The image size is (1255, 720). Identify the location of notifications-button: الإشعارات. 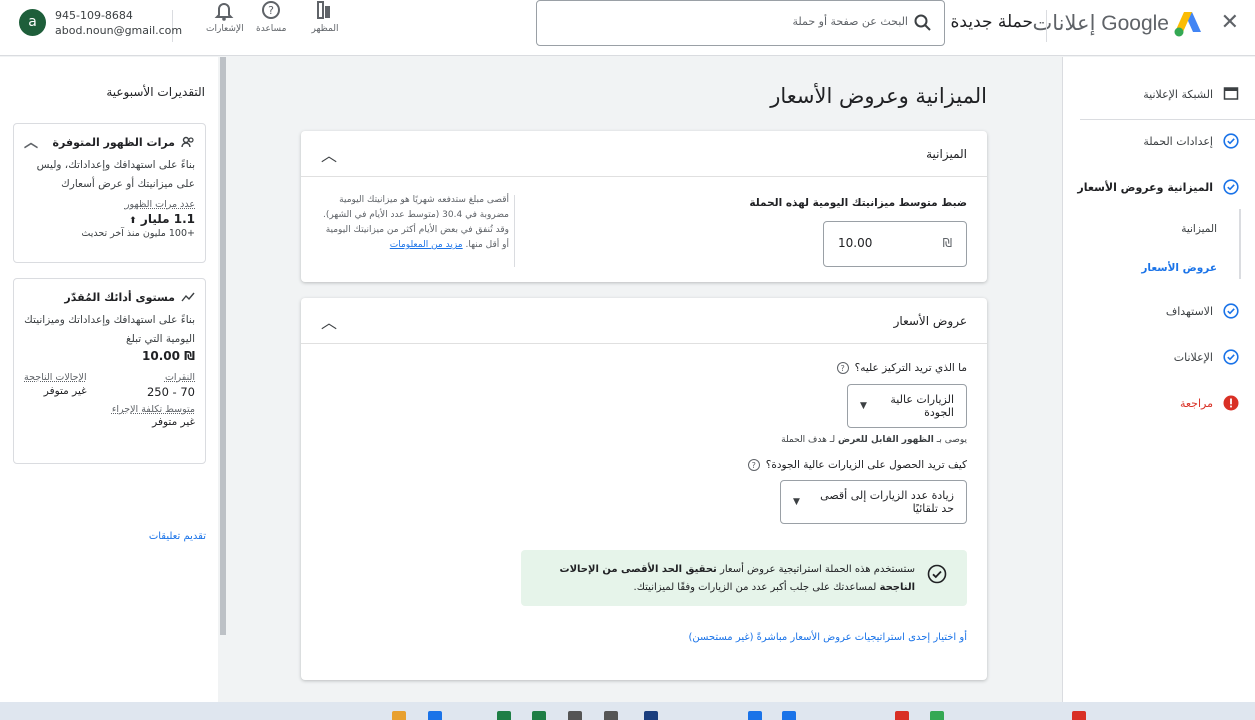
(225, 17).